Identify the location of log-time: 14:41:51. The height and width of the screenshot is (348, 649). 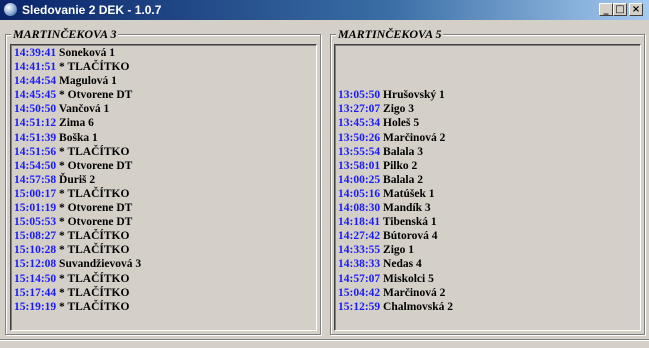
(35, 67).